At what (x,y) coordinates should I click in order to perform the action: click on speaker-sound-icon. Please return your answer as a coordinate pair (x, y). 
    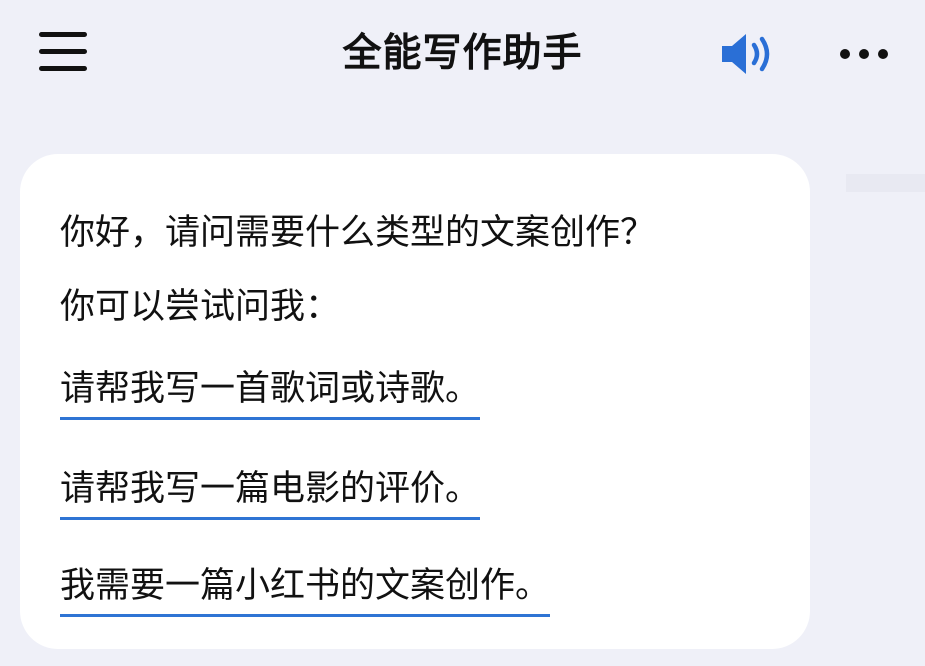
    Looking at the image, I should click on (746, 54).